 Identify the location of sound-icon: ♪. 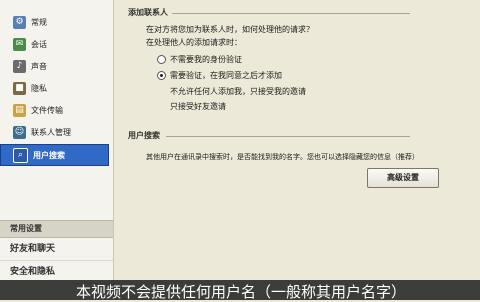
(19, 66).